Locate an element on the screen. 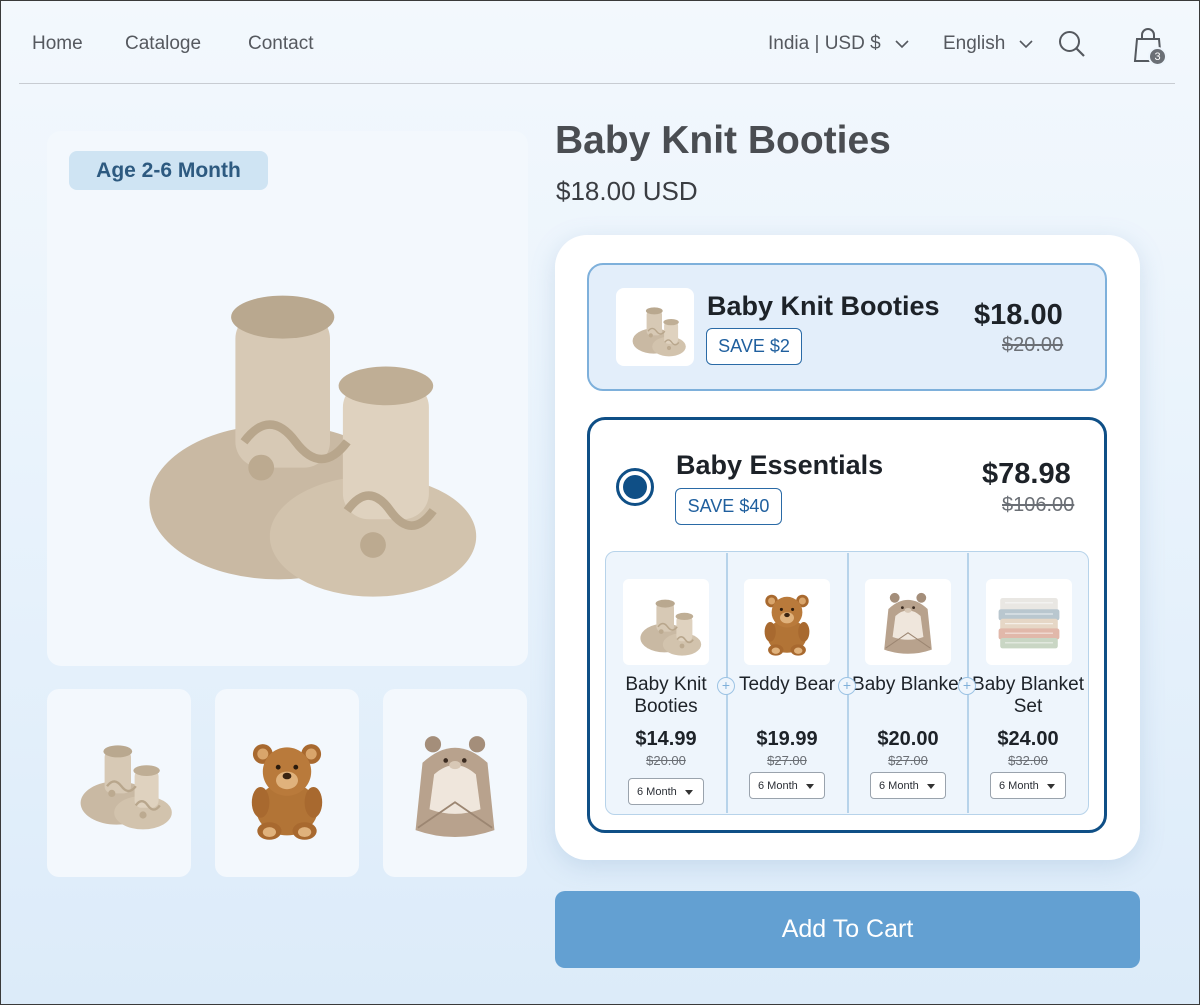 This screenshot has height=1005, width=1200. nav-link-cataloge: Cataloge is located at coordinates (163, 44).